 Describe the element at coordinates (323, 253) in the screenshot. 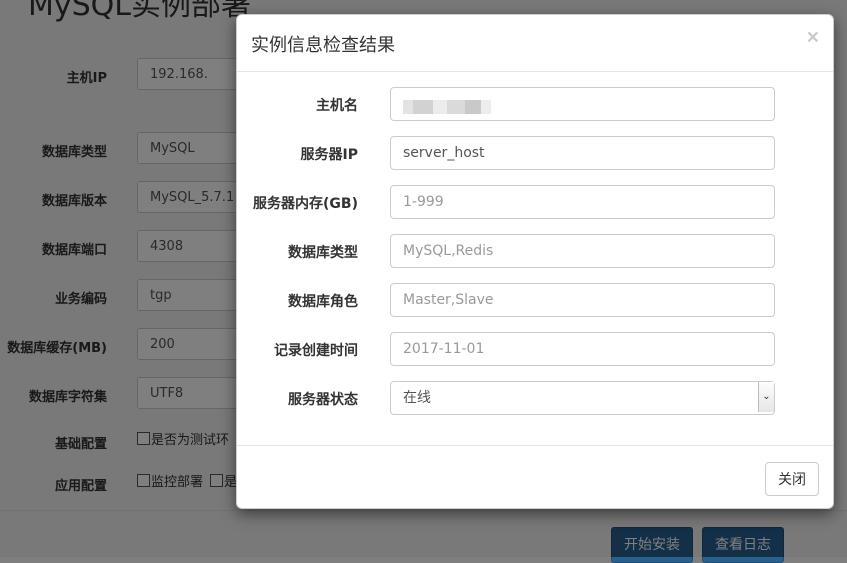

I see `db-type-modal-label: 数据库类型` at that location.